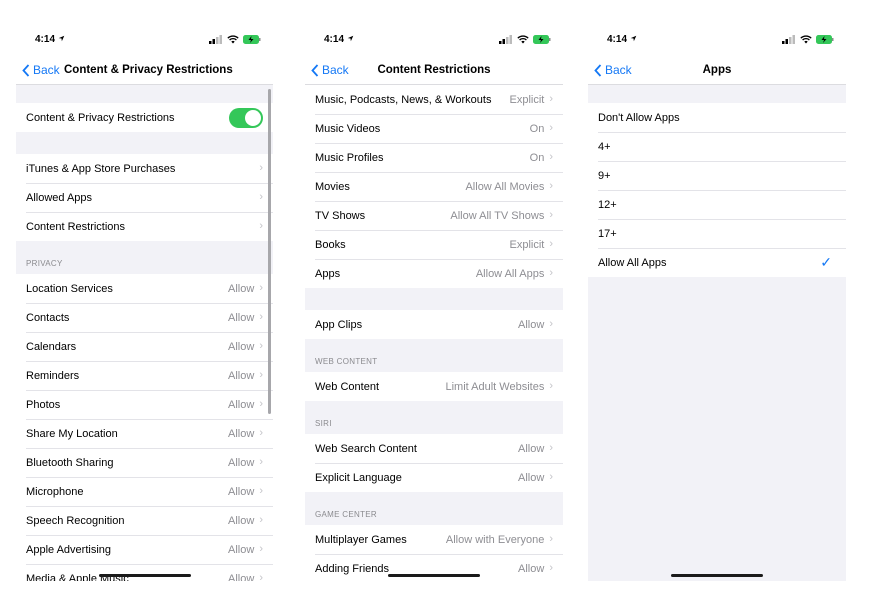 This screenshot has height=605, width=873. What do you see at coordinates (346, 514) in the screenshot?
I see `section-header-game-center: GAME CENTER` at bounding box center [346, 514].